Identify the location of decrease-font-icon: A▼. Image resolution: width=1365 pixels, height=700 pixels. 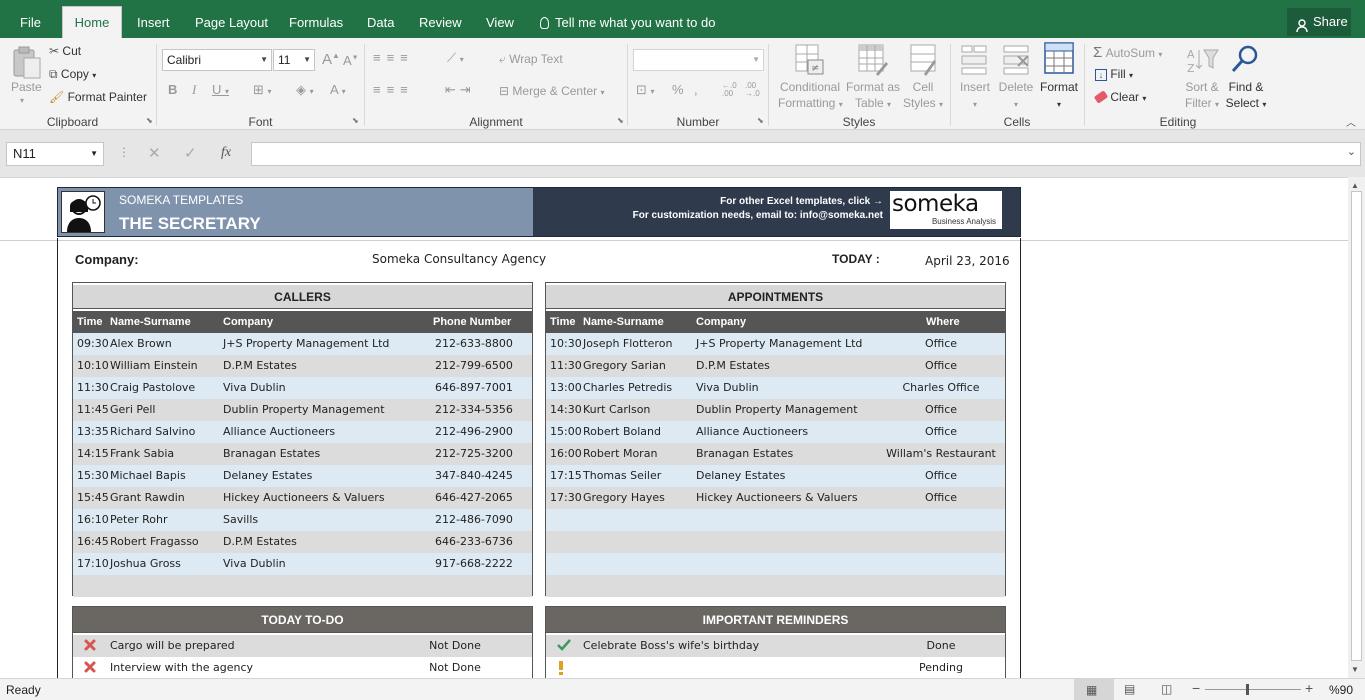
(351, 60).